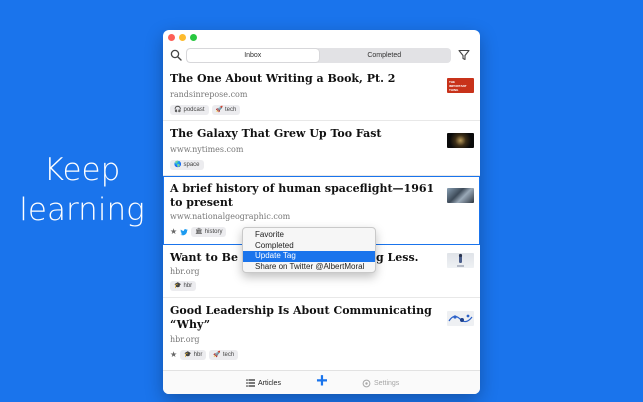  I want to click on filter-icon, so click(464, 55).